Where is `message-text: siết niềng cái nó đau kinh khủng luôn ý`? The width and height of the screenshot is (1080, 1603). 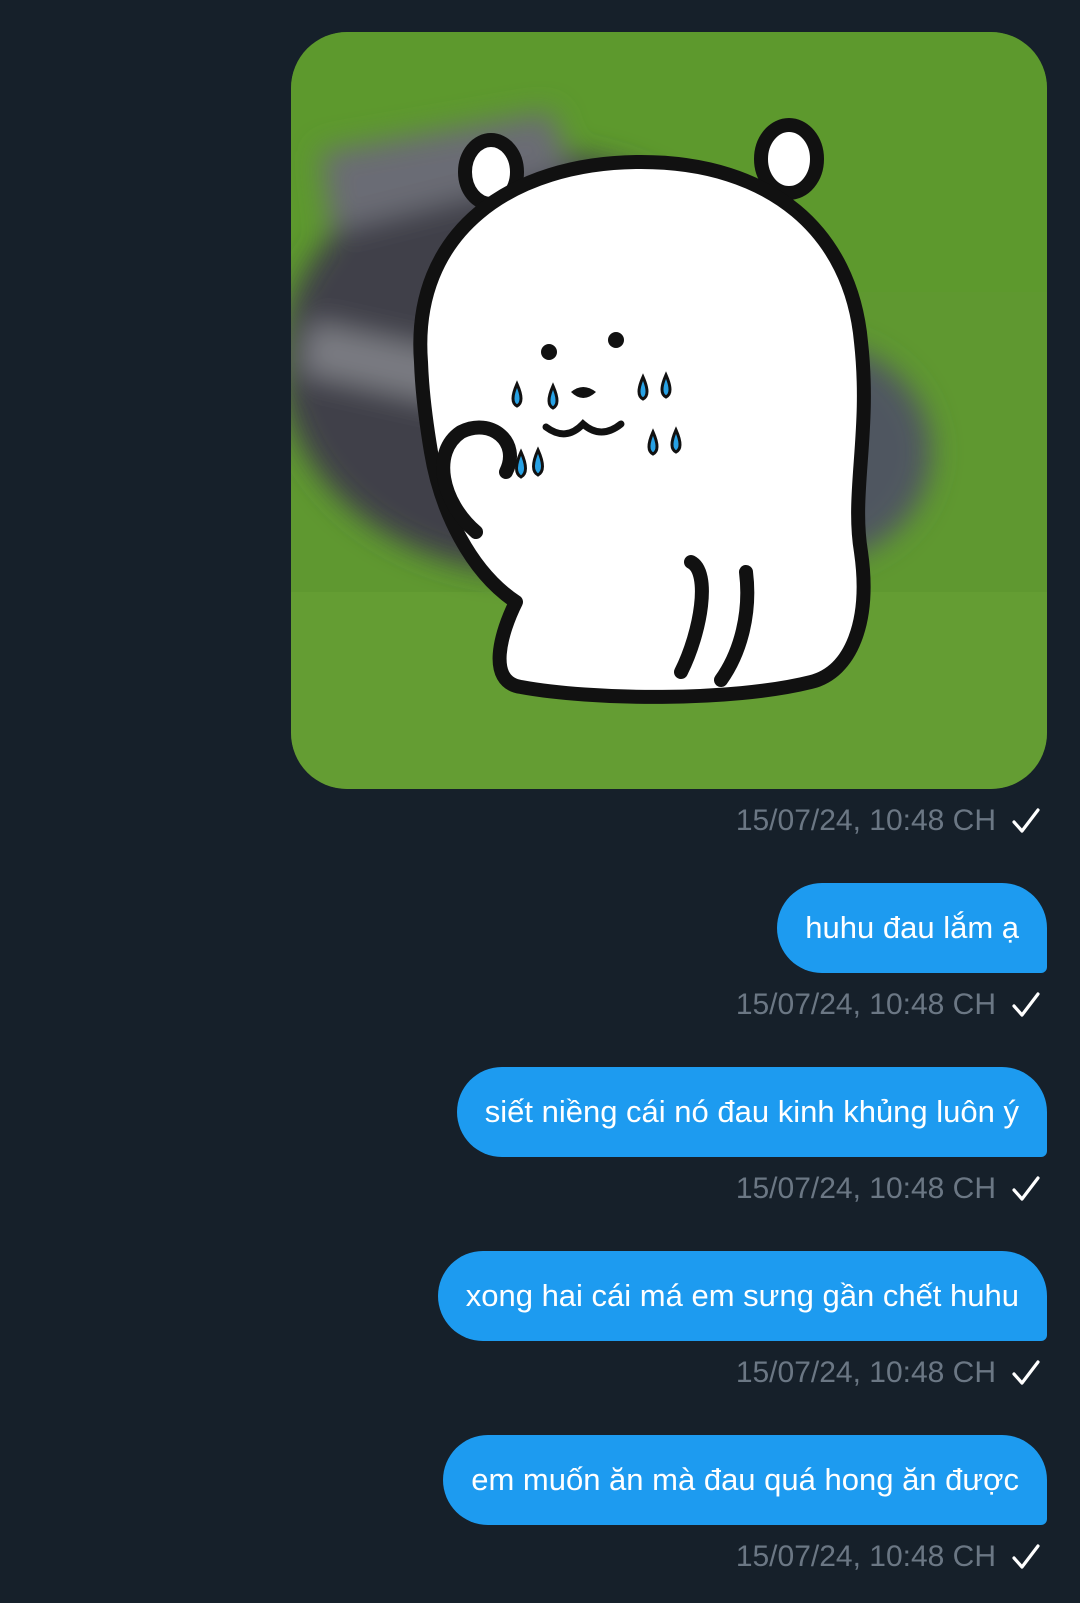 message-text: siết niềng cái nó đau kinh khủng luôn ý is located at coordinates (751, 1111).